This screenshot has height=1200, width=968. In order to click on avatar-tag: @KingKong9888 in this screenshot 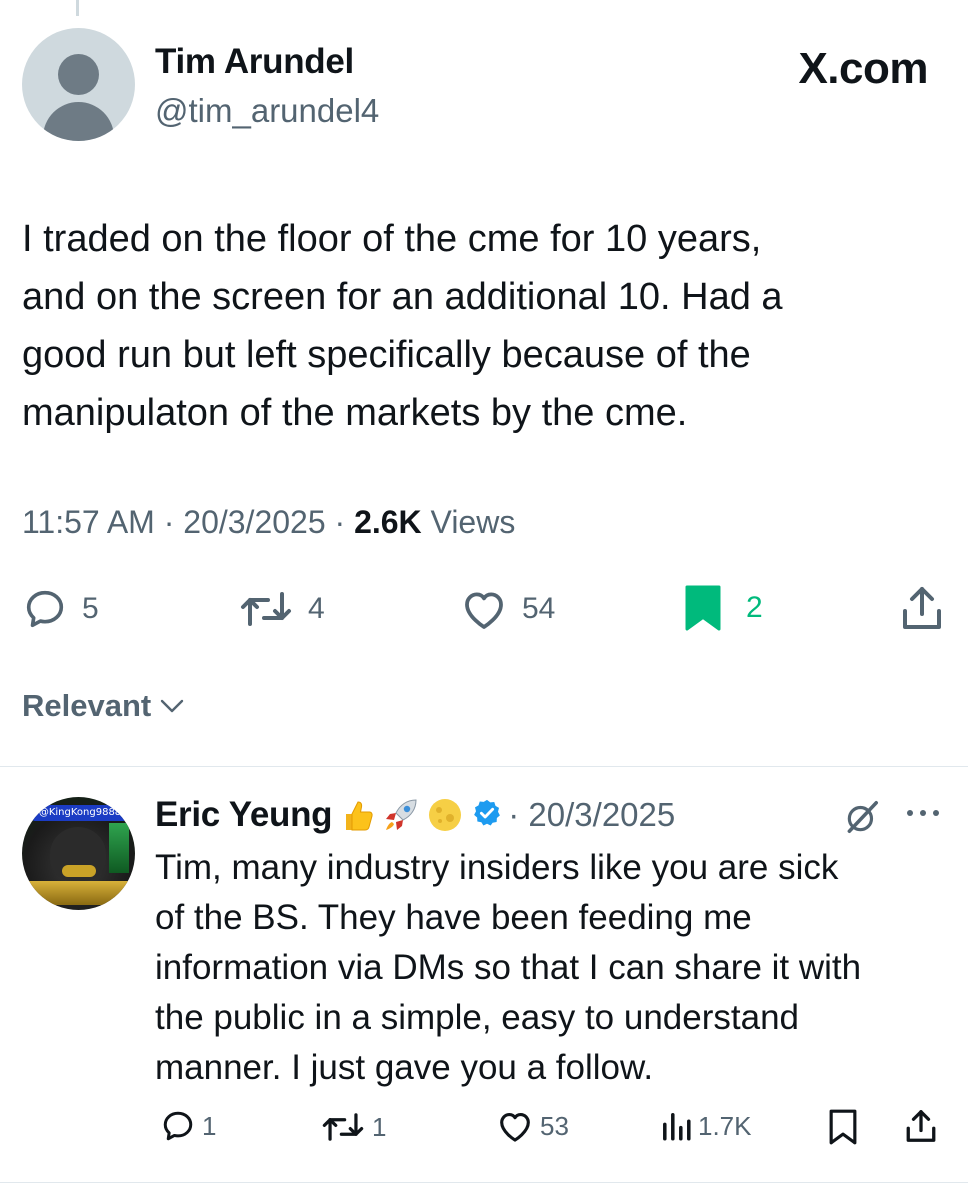, I will do `click(80, 813)`.